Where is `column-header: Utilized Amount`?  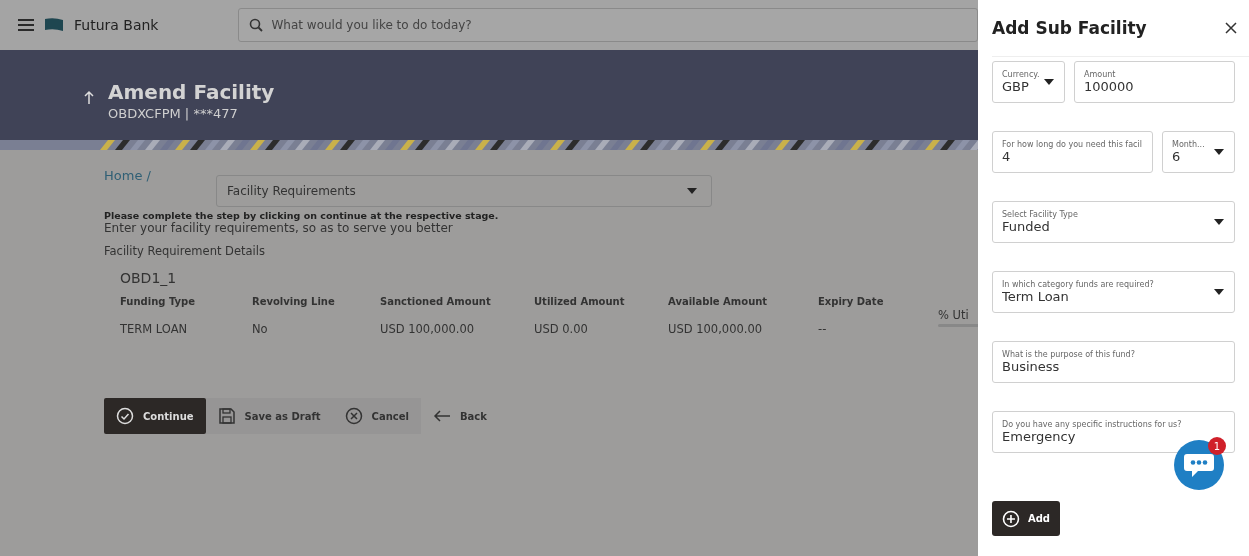
column-header: Utilized Amount is located at coordinates (580, 302).